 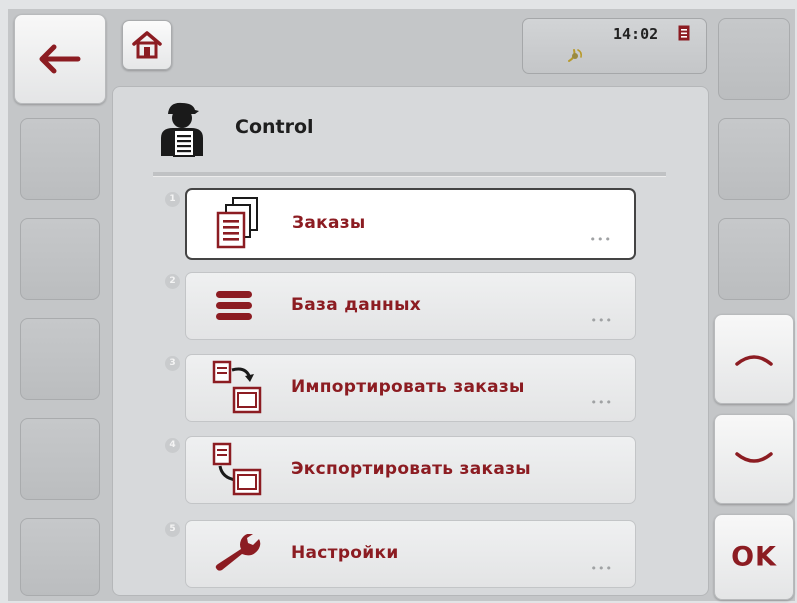 I want to click on arrow-left-icon, so click(x=60, y=59).